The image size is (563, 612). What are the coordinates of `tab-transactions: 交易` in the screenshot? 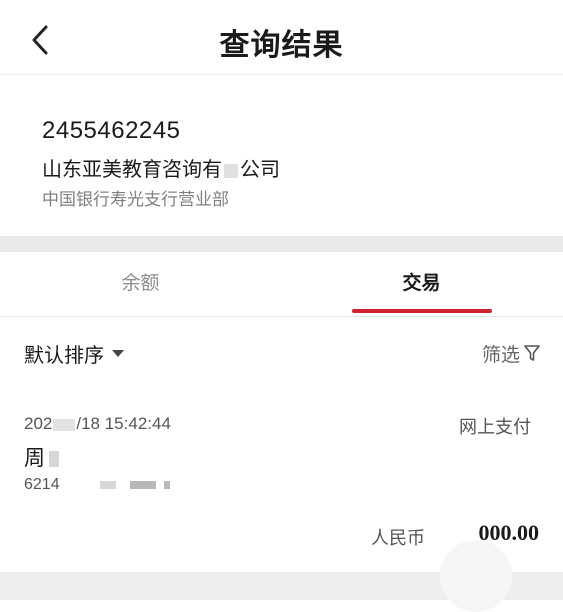 It's located at (421, 284).